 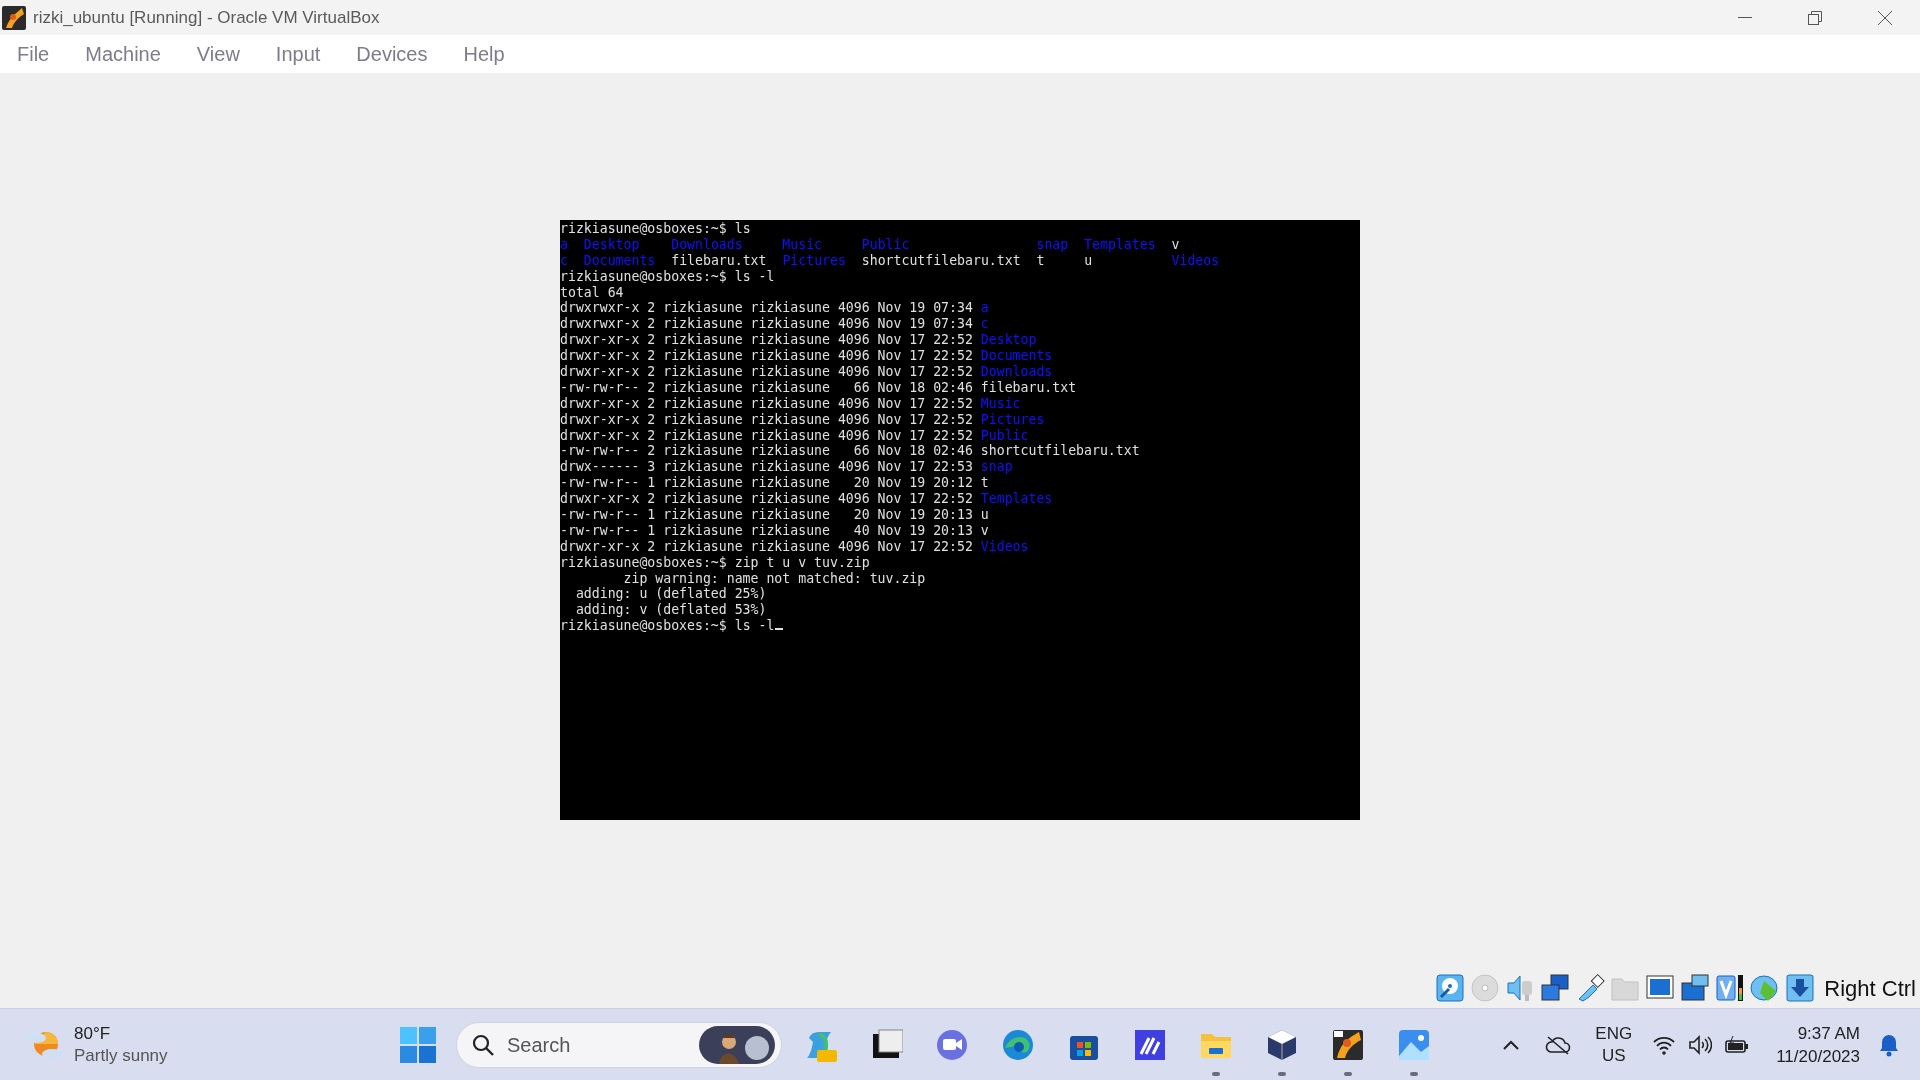 I want to click on slanted-lines-app-icon, so click(x=1150, y=1044).